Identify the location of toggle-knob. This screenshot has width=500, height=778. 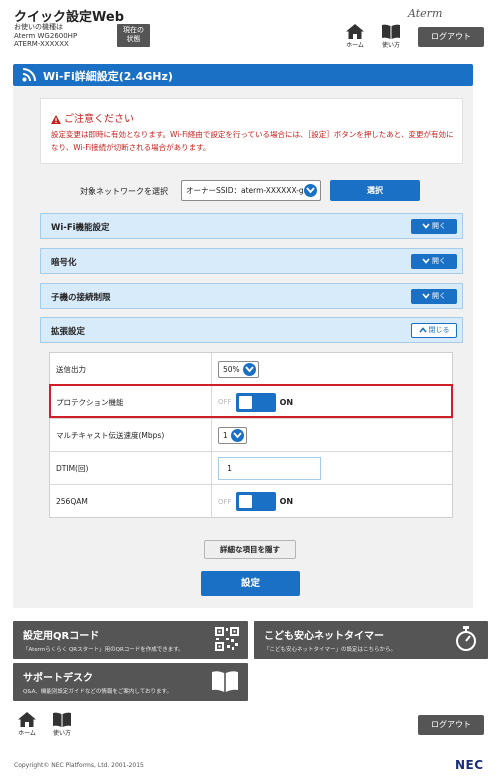
(245, 501).